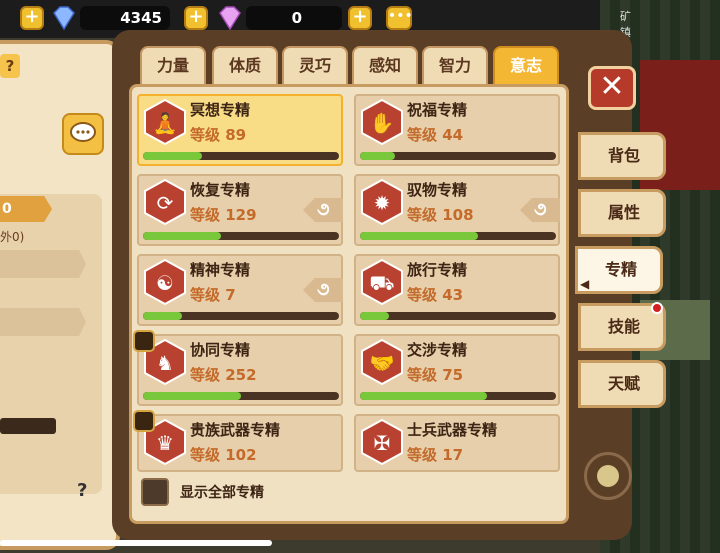 This screenshot has width=720, height=553. What do you see at coordinates (223, 215) in the screenshot?
I see `mastery-level: 等级 129` at bounding box center [223, 215].